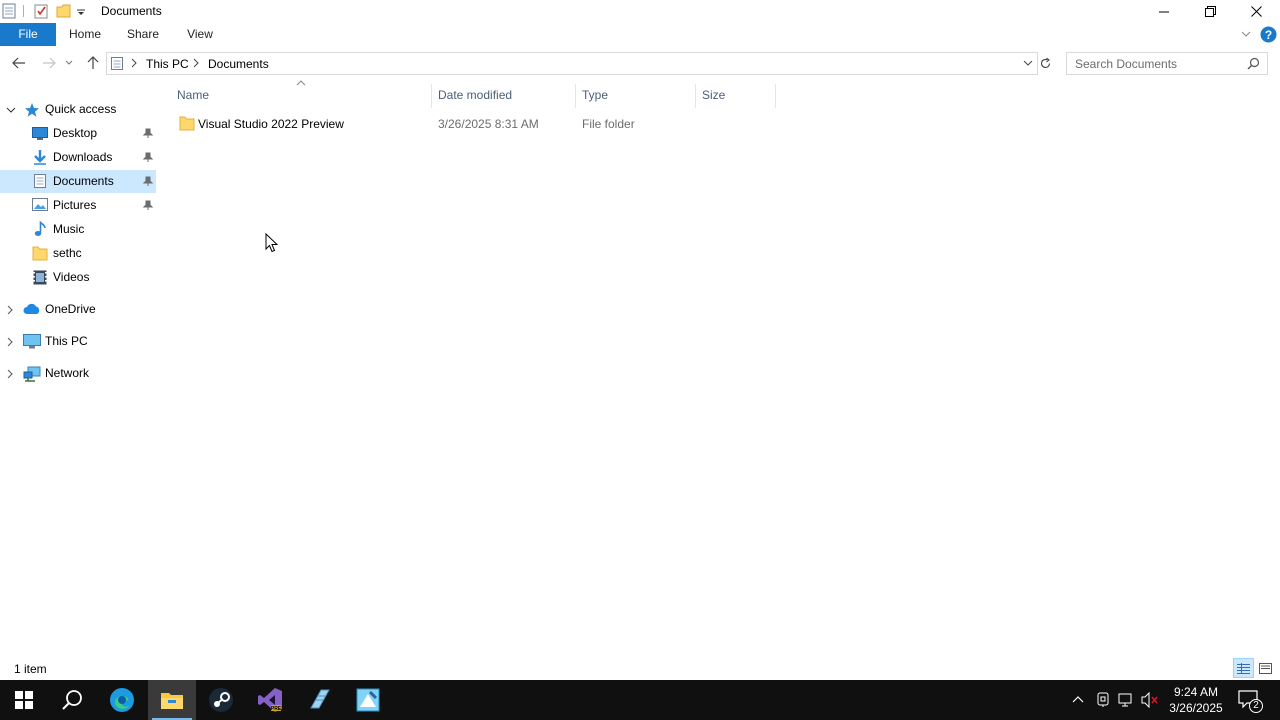 This screenshot has width=1280, height=720. Describe the element at coordinates (40, 277) in the screenshot. I see `videos-icon` at that location.